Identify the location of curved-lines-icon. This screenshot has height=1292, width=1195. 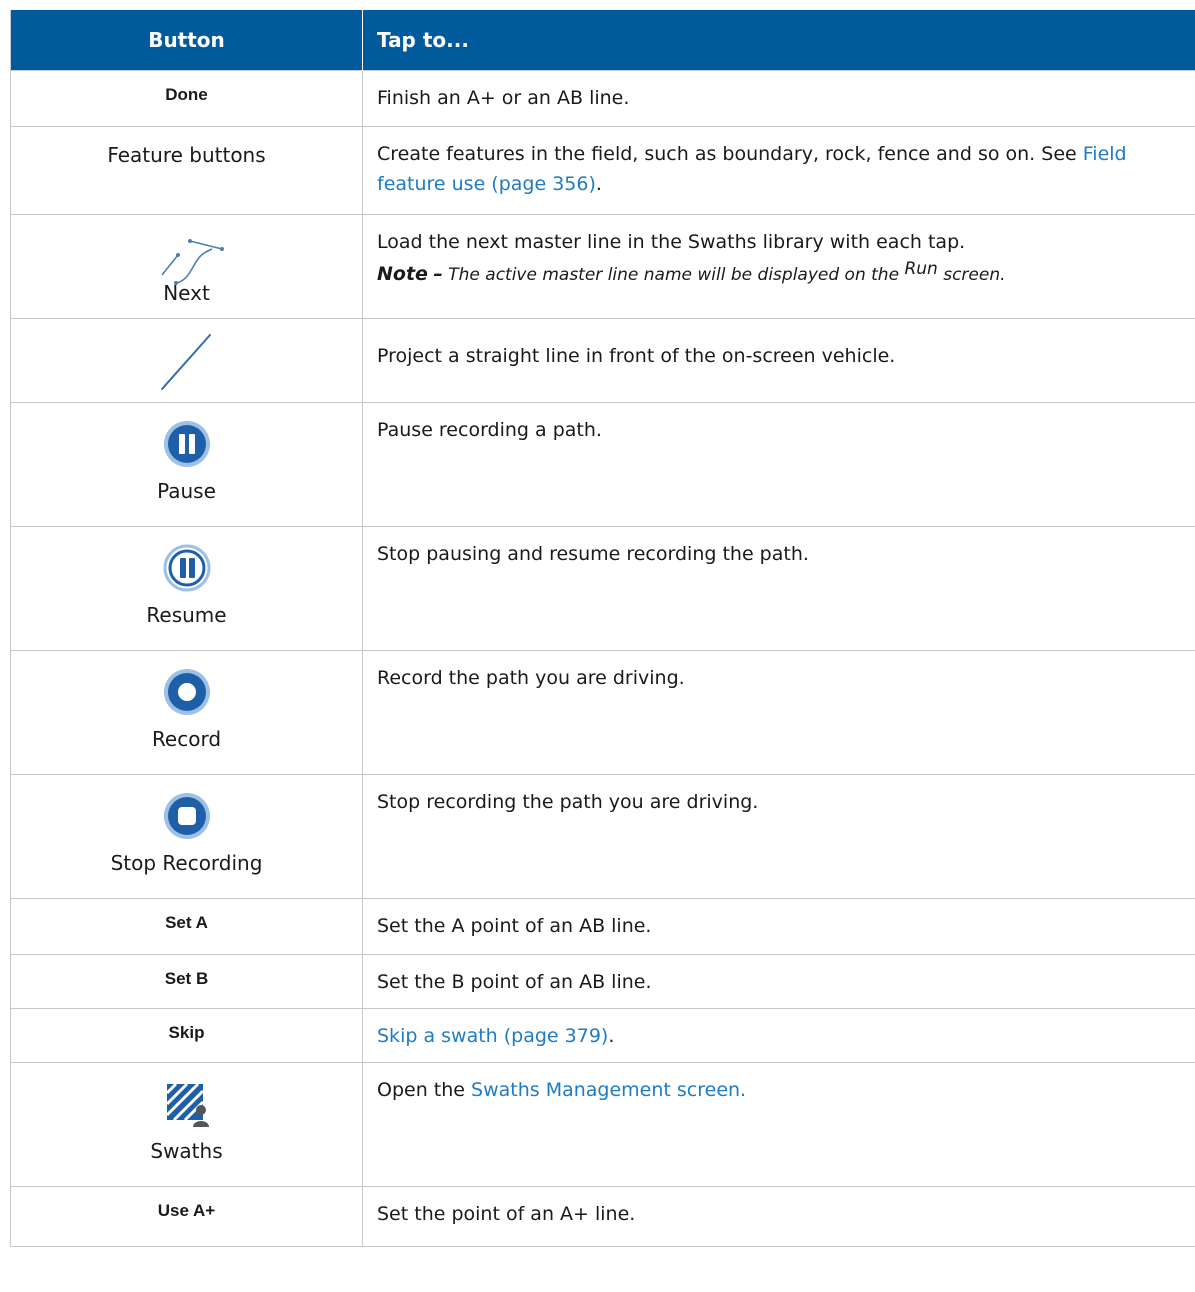
(192, 262).